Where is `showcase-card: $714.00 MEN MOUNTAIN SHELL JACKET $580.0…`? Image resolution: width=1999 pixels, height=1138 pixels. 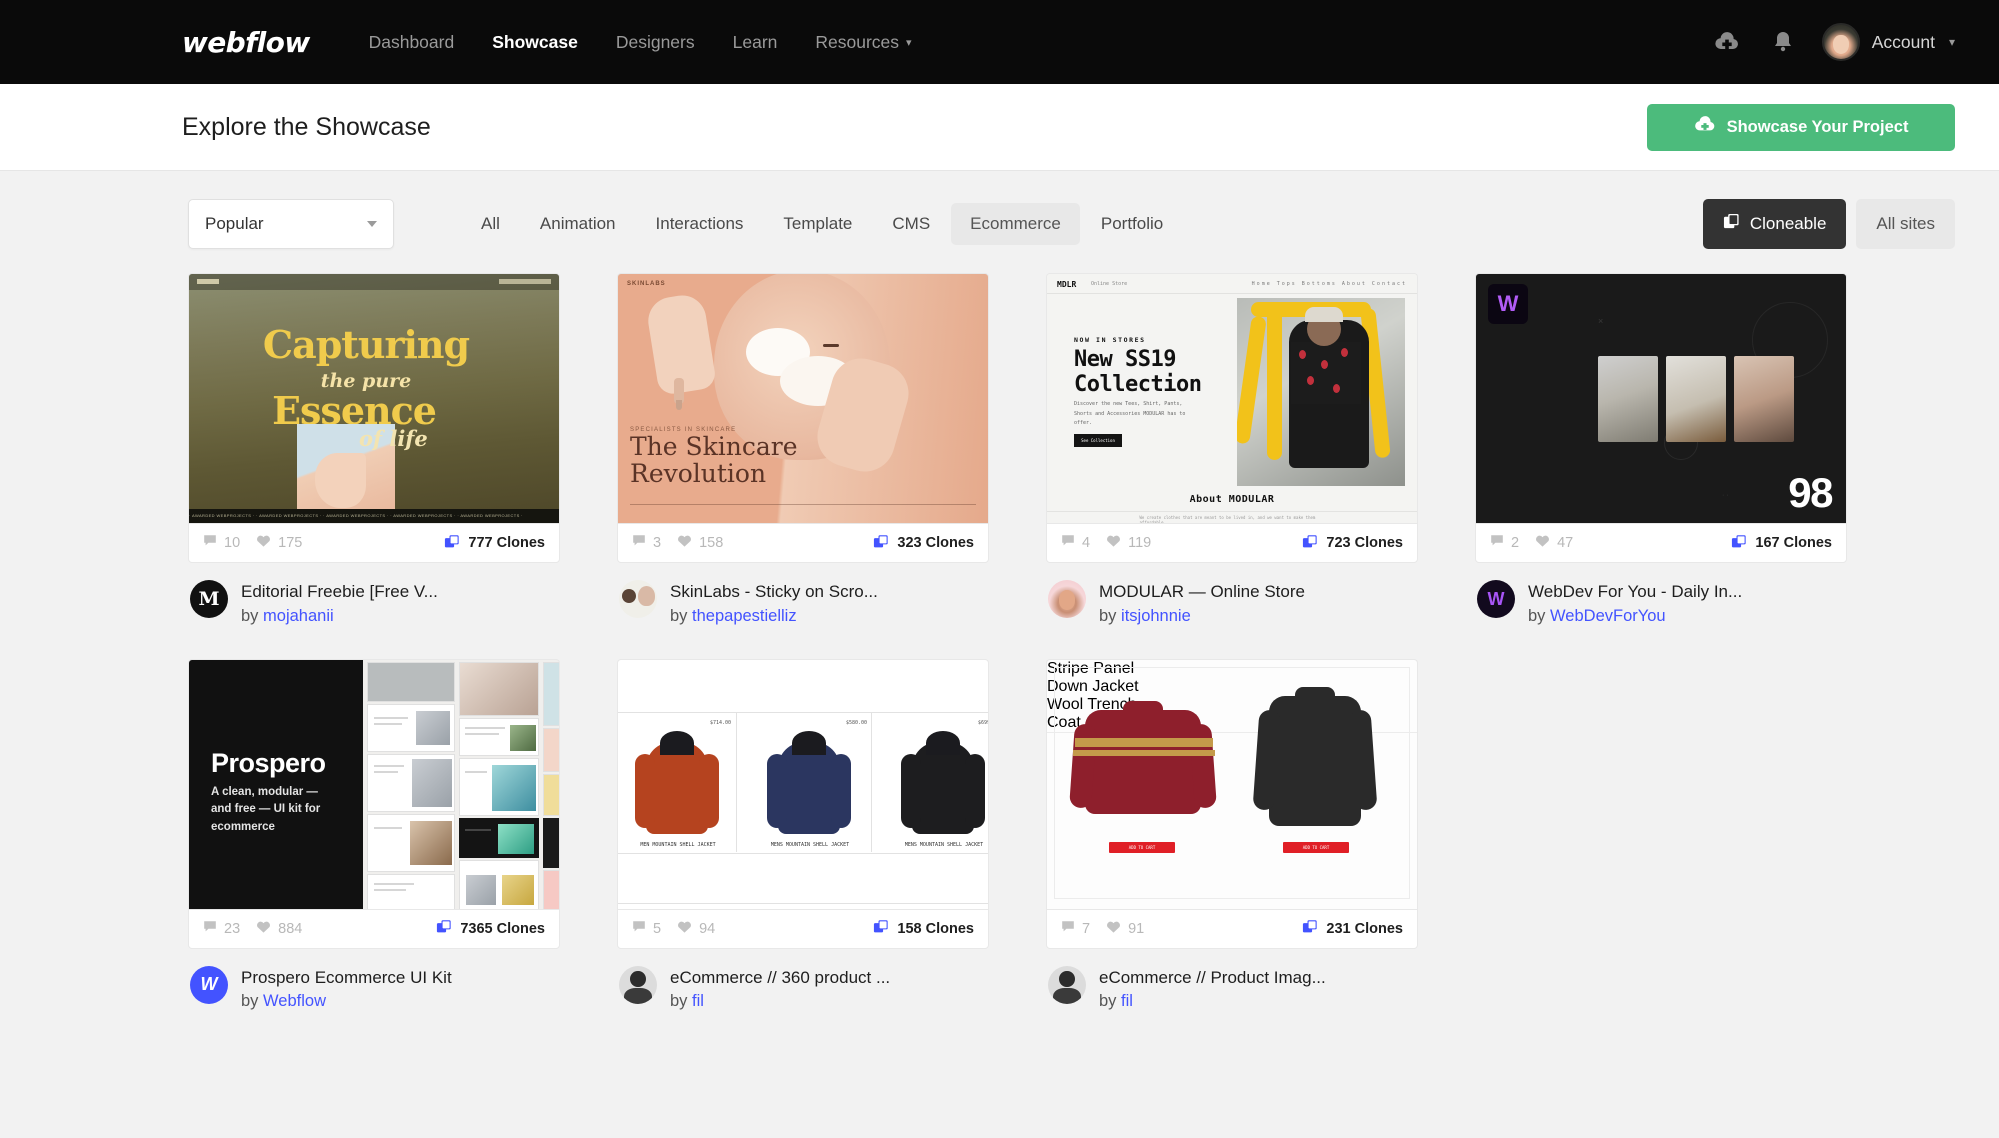
showcase-card: $714.00 MEN MOUNTAIN SHELL JACKET $580.0… is located at coordinates (803, 836).